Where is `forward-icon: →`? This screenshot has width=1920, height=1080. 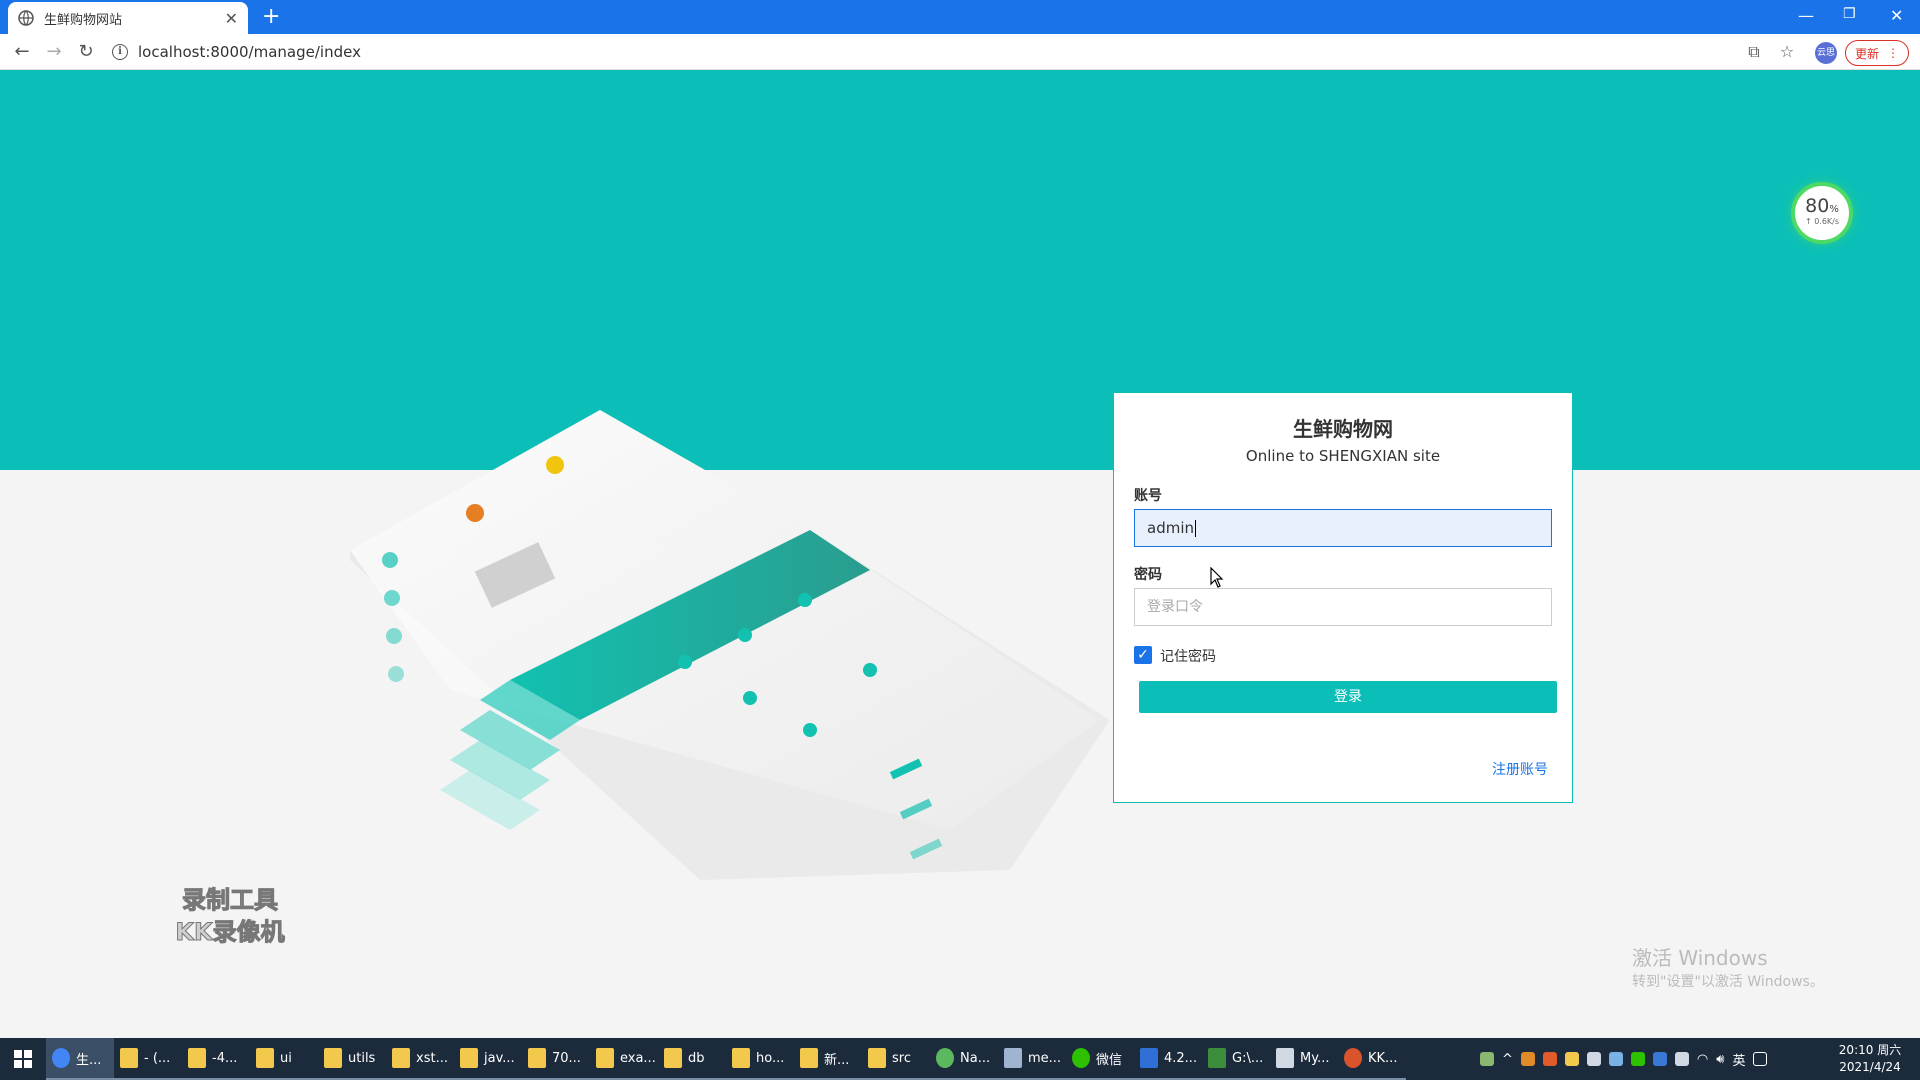 forward-icon: → is located at coordinates (54, 52).